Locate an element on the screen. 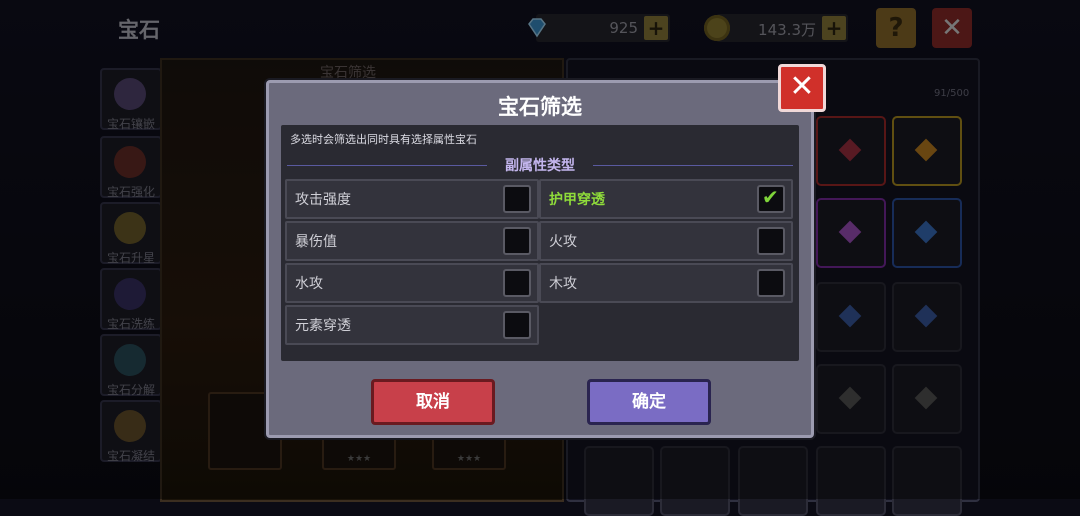 This screenshot has height=516, width=1080. close-dialog-button: ✕ is located at coordinates (802, 88).